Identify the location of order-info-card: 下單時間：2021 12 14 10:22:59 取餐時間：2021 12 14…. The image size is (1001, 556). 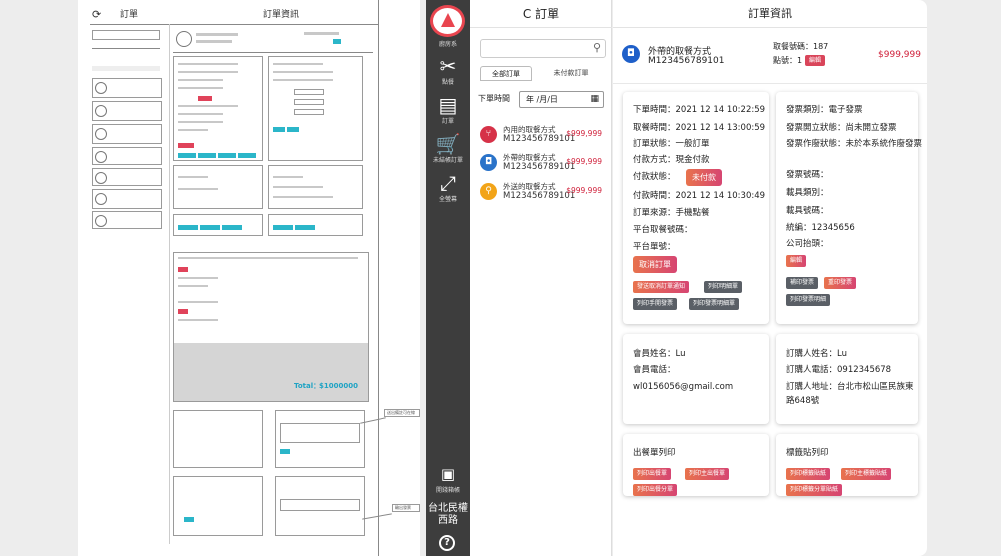
(696, 208).